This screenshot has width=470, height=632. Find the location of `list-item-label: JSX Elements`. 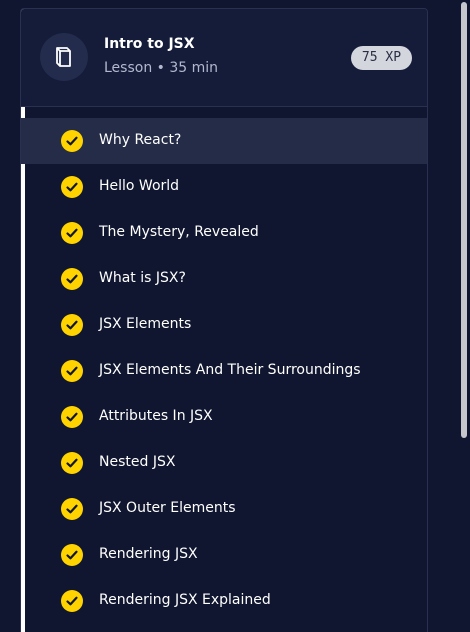

list-item-label: JSX Elements is located at coordinates (145, 324).